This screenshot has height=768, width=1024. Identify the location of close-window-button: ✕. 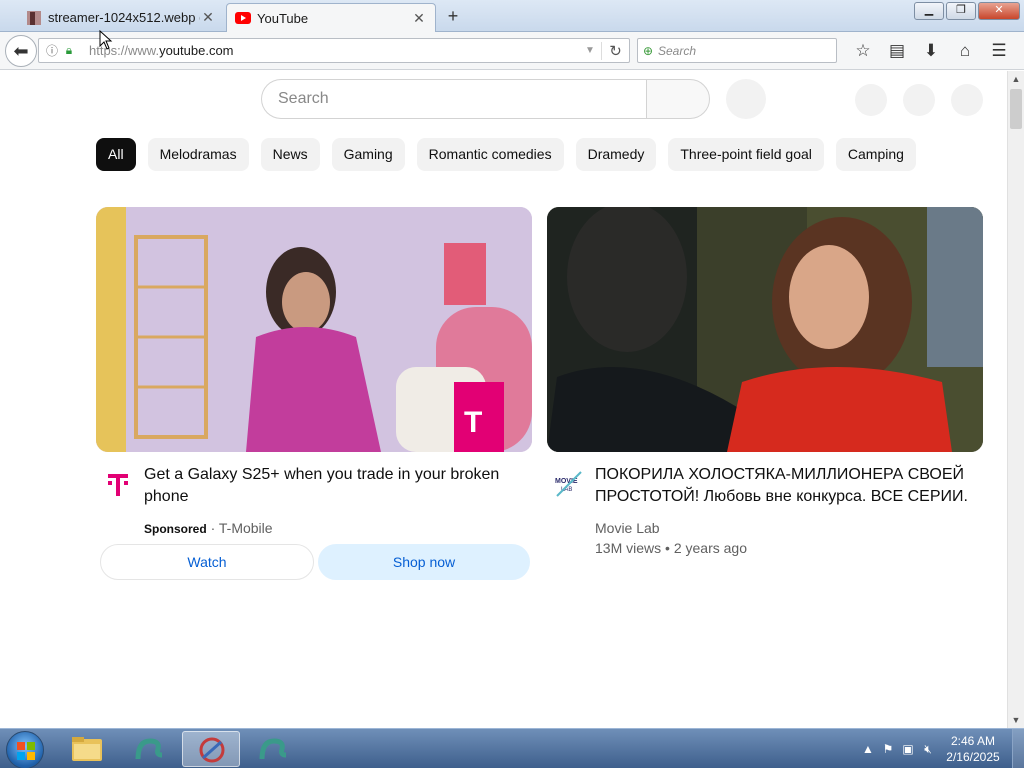
(999, 11).